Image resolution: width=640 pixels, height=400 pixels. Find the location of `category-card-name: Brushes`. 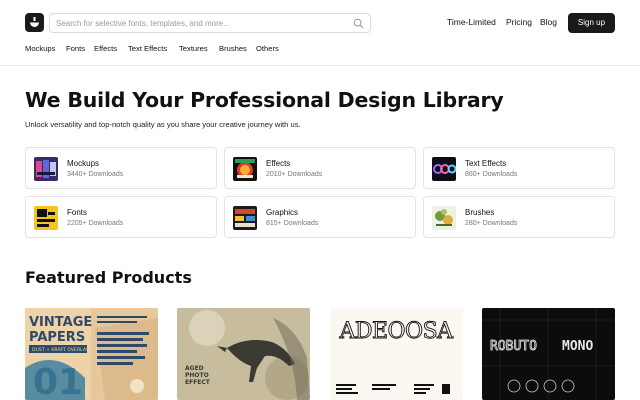

category-card-name: Brushes is located at coordinates (480, 212).